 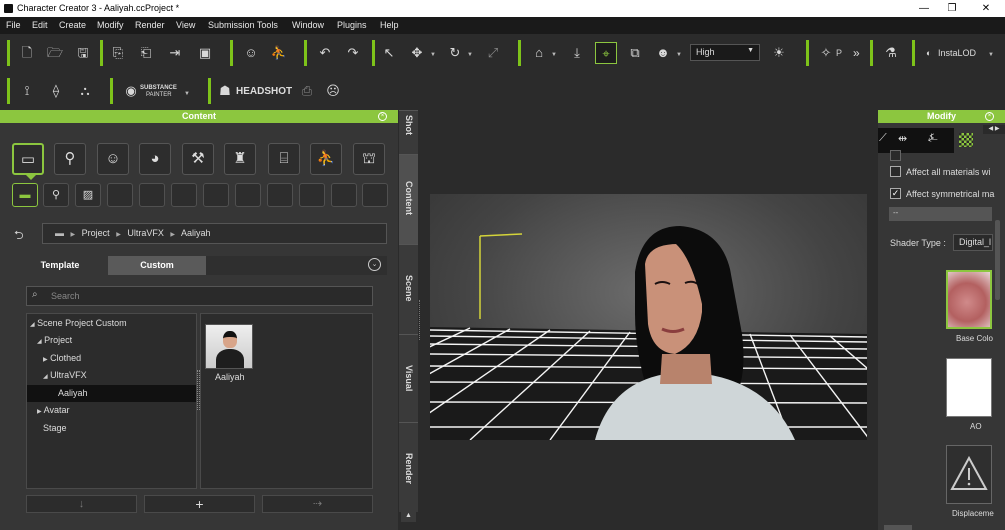 What do you see at coordinates (408, 378) in the screenshot?
I see `side-tab-visual: Visual` at bounding box center [408, 378].